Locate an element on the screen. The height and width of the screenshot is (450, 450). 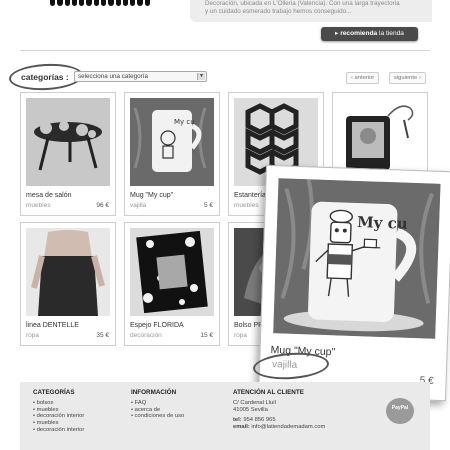
paypal-badge: PayPal is located at coordinates (400, 411).